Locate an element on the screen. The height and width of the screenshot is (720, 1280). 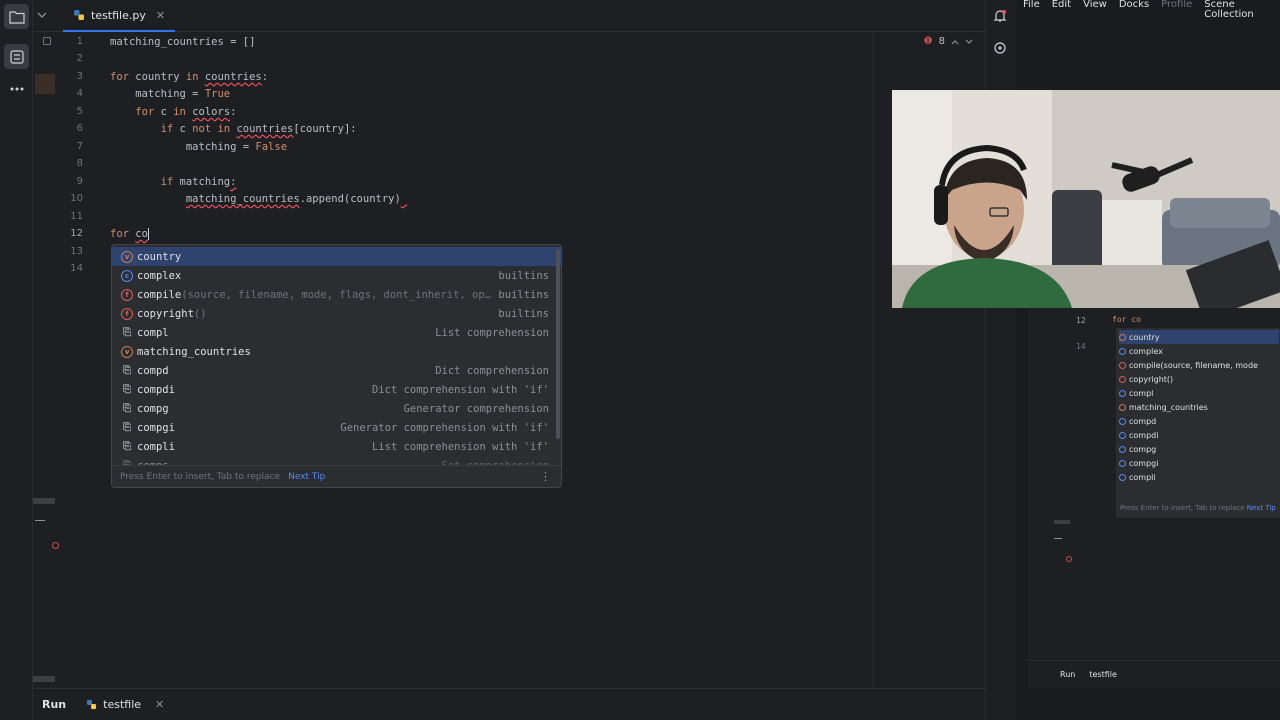
code-line-5: for c in colors: is located at coordinates (186, 112).